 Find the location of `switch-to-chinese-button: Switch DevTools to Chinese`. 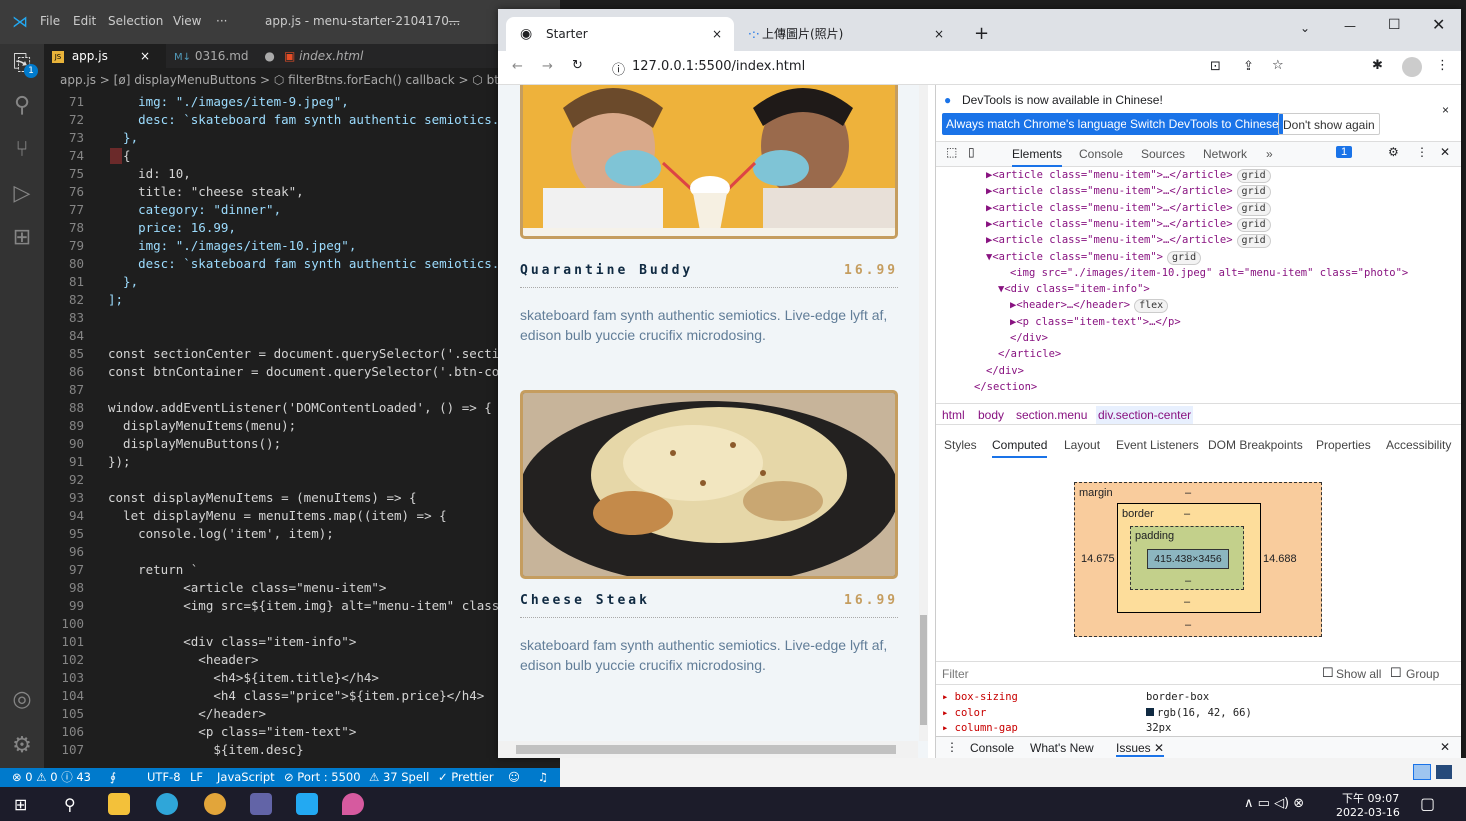

switch-to-chinese-button: Switch DevTools to Chinese is located at coordinates (1204, 124).